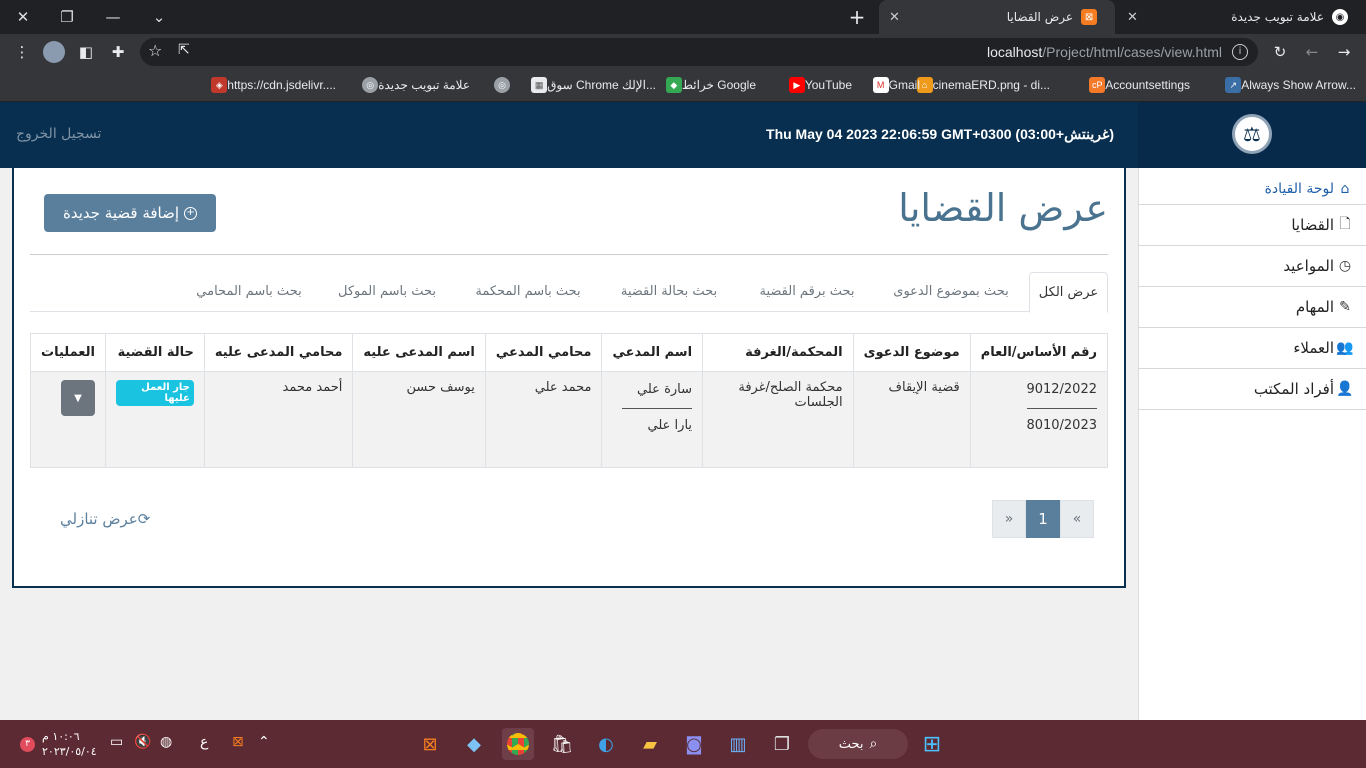  Describe the element at coordinates (1240, 52) in the screenshot. I see `site-info-icon: i` at that location.